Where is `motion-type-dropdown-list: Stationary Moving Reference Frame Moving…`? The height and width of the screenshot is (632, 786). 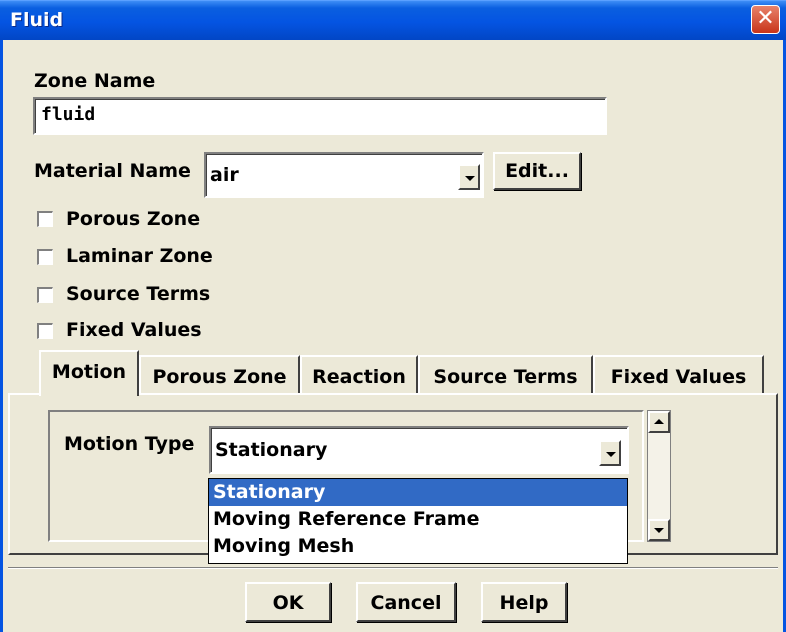 motion-type-dropdown-list: Stationary Moving Reference Frame Moving… is located at coordinates (418, 521).